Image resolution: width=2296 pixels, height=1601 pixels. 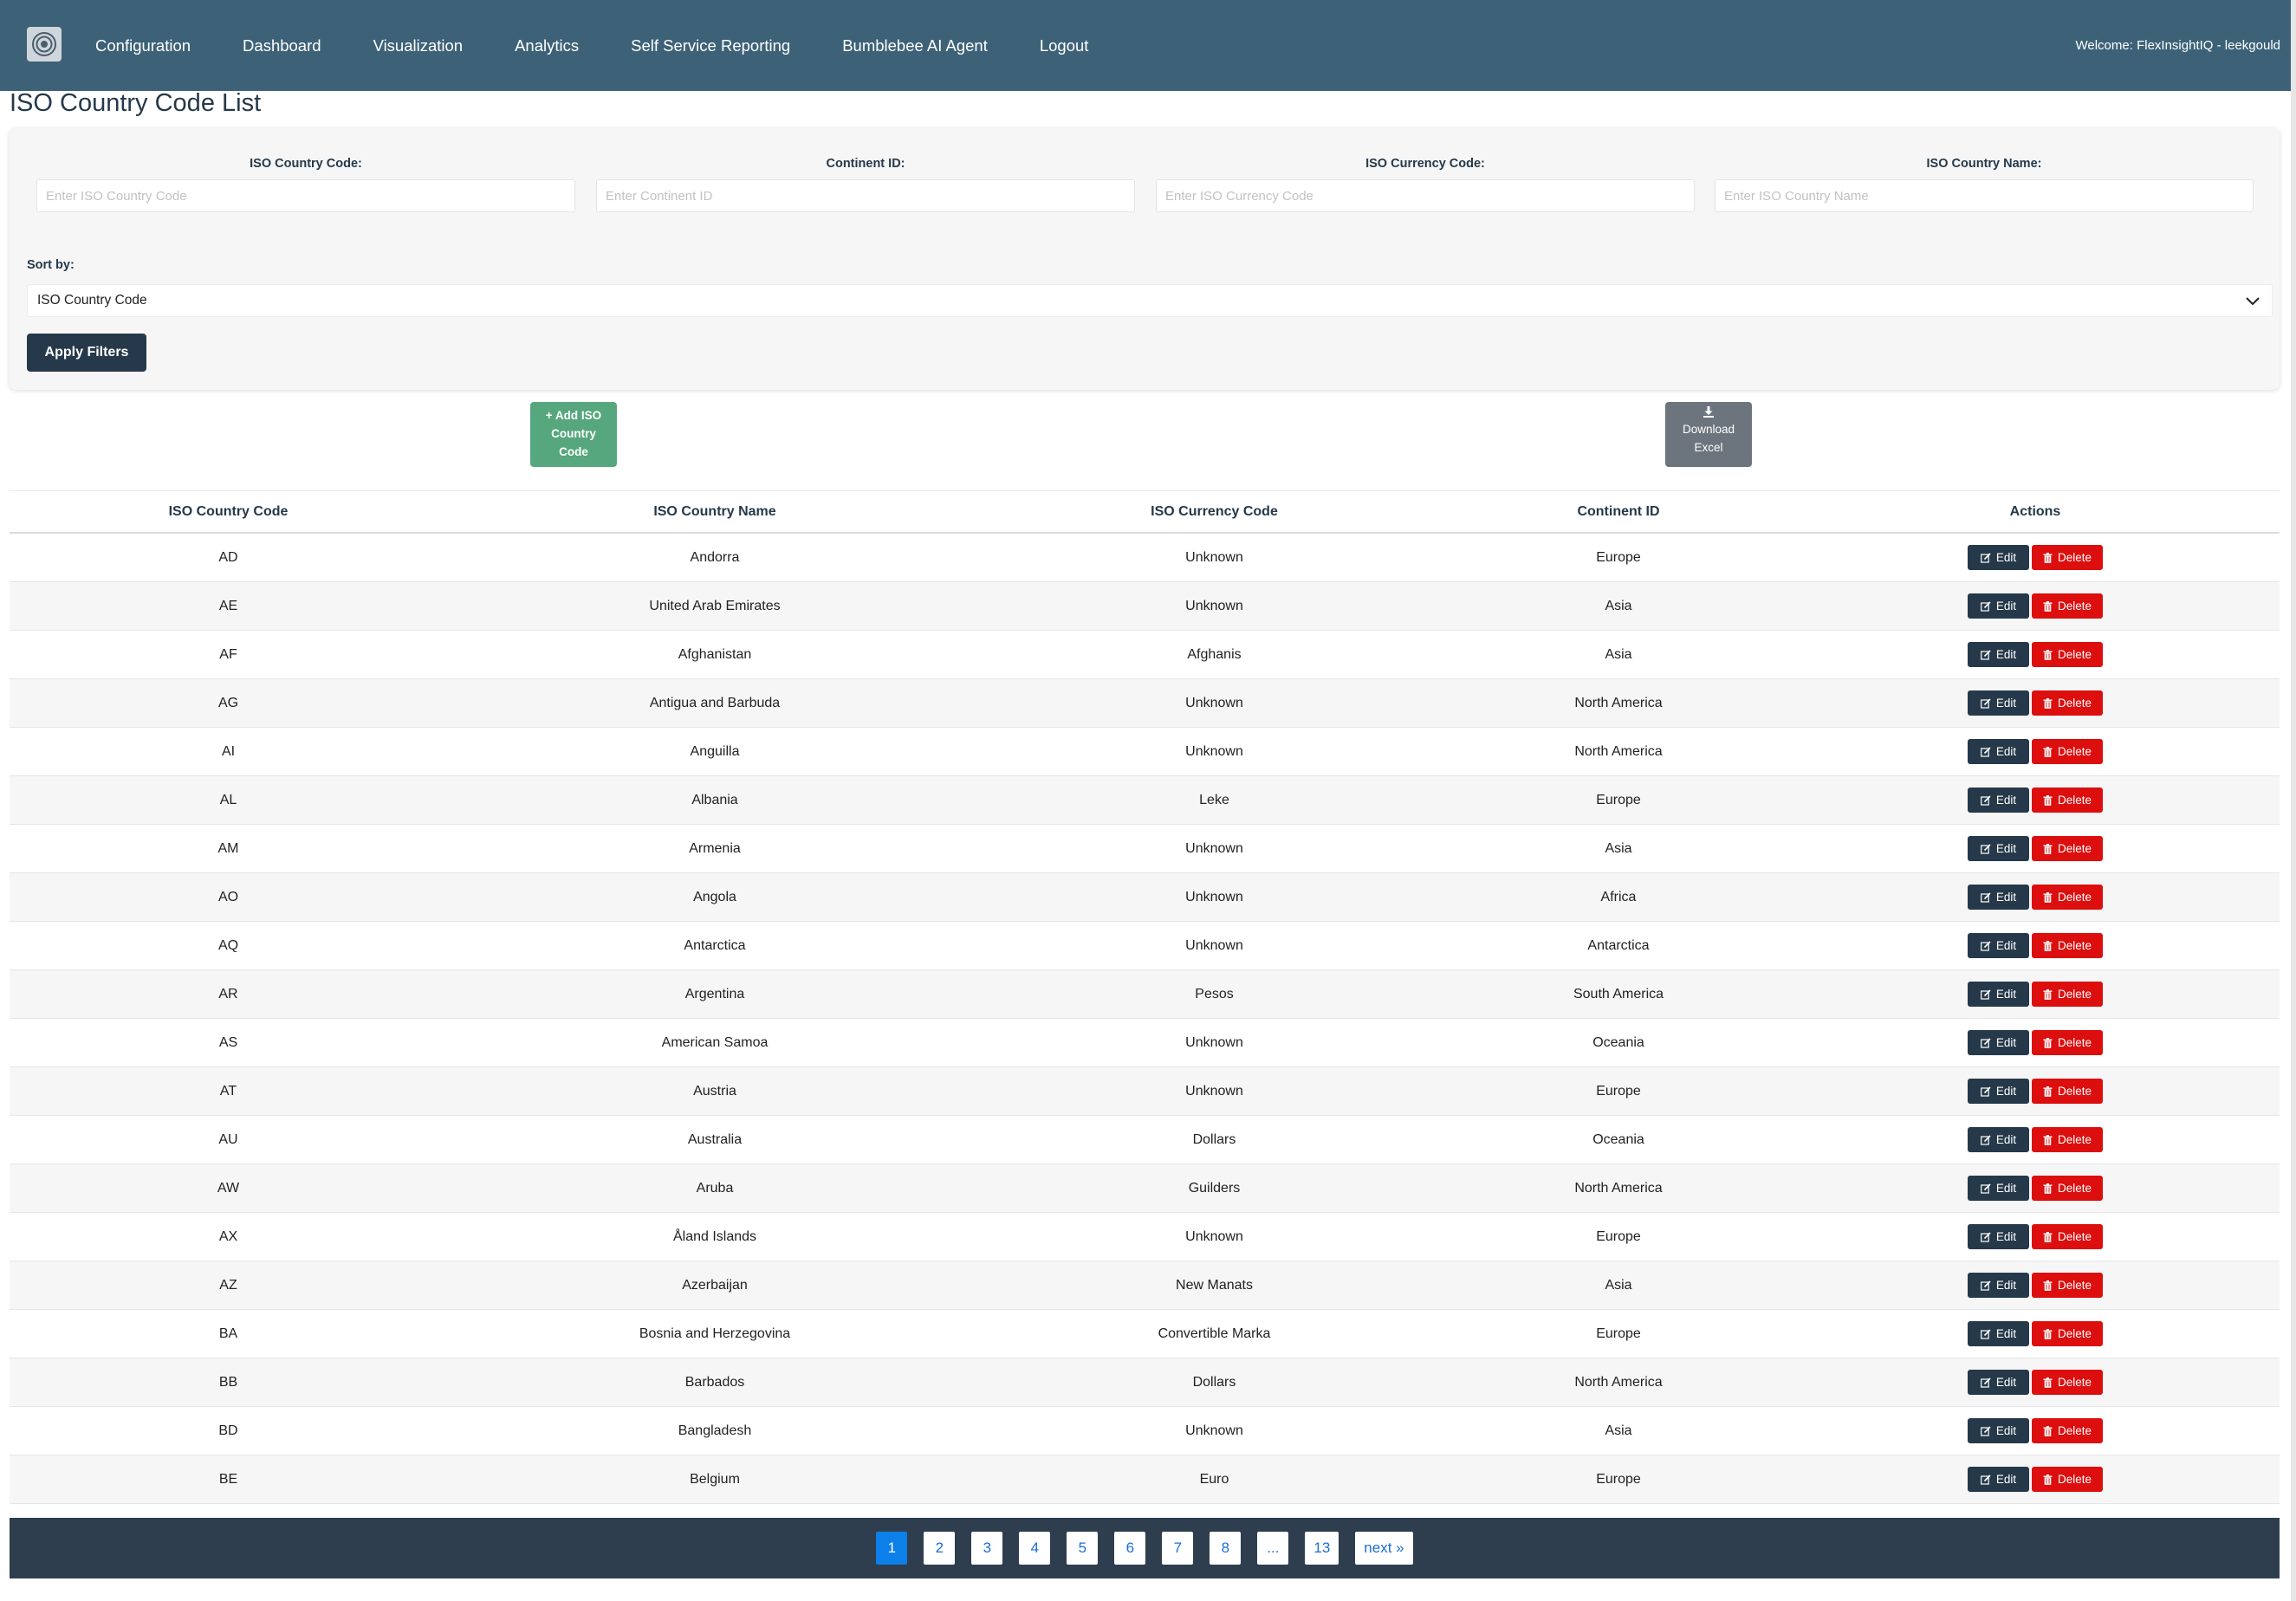 What do you see at coordinates (1130, 1548) in the screenshot?
I see `page-6-button: 6` at bounding box center [1130, 1548].